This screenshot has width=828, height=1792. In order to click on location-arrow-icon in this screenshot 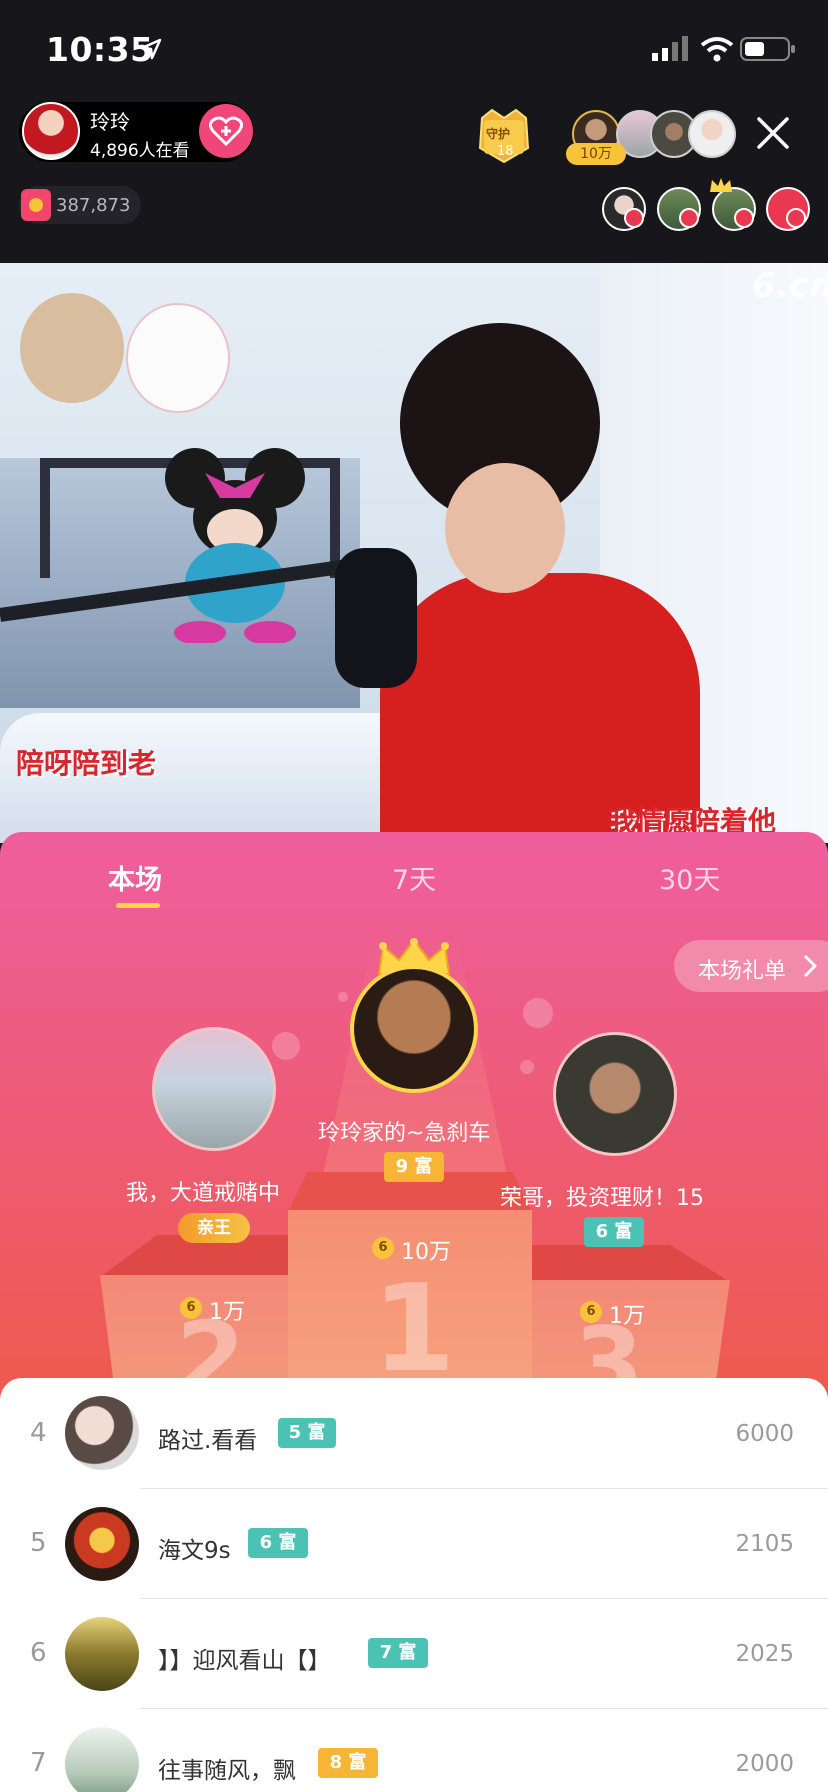, I will do `click(151, 49)`.